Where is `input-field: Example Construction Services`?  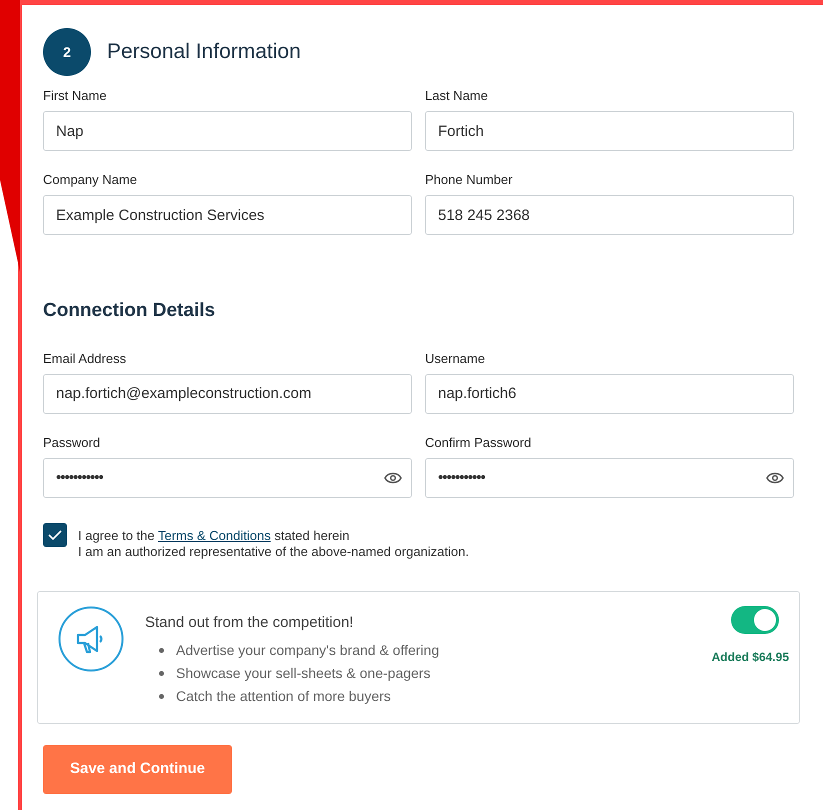
input-field: Example Construction Services is located at coordinates (227, 215).